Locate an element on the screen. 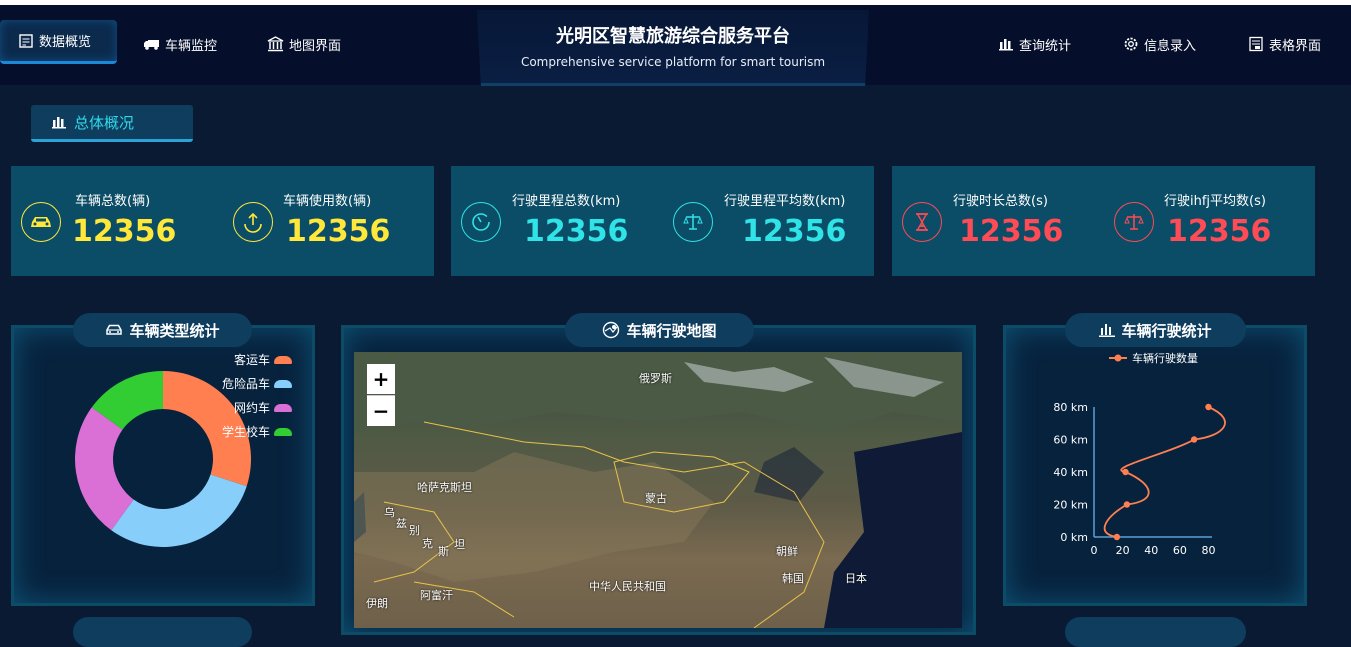 The image size is (1351, 647). stat-panel-duration: 行驶时长总数(s) 12356 行驶ihfj平均数(s) 12356 is located at coordinates (1103, 221).